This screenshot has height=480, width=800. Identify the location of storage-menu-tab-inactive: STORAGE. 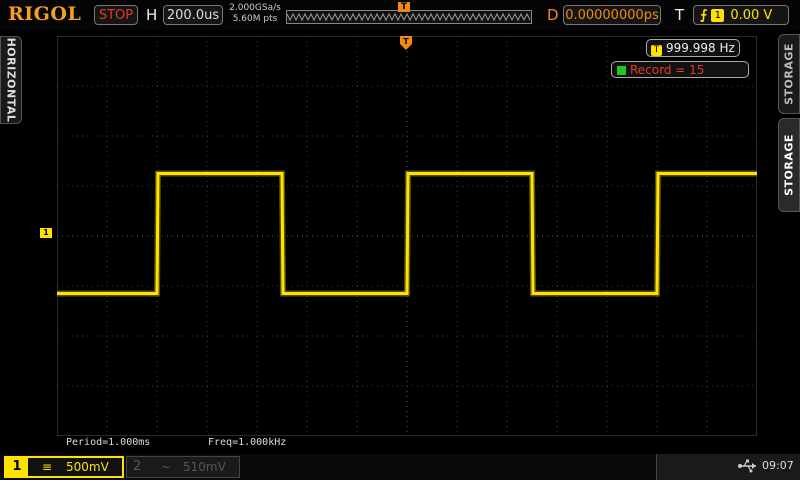
(789, 74).